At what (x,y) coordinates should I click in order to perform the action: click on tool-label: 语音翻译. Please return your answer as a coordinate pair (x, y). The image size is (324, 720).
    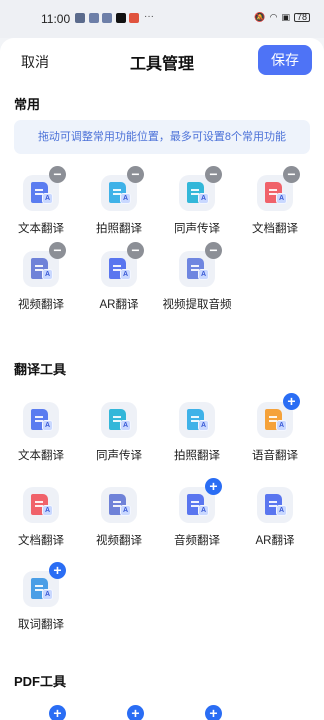
    Looking at the image, I should click on (275, 456).